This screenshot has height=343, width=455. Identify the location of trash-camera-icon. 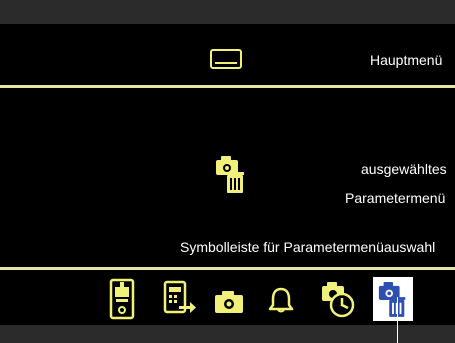
(392, 299).